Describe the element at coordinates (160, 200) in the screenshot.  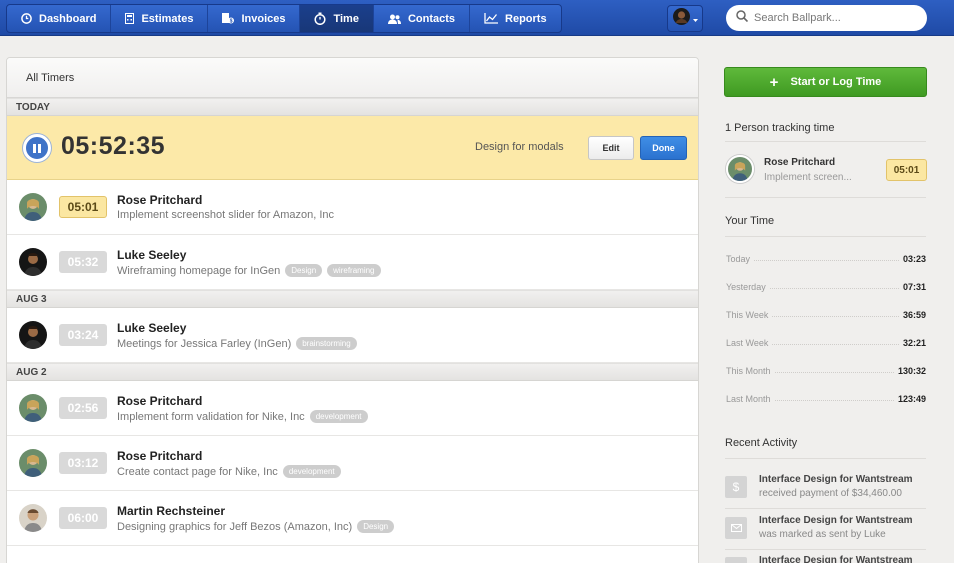
I see `entry-person-name: Rose Pritchard` at that location.